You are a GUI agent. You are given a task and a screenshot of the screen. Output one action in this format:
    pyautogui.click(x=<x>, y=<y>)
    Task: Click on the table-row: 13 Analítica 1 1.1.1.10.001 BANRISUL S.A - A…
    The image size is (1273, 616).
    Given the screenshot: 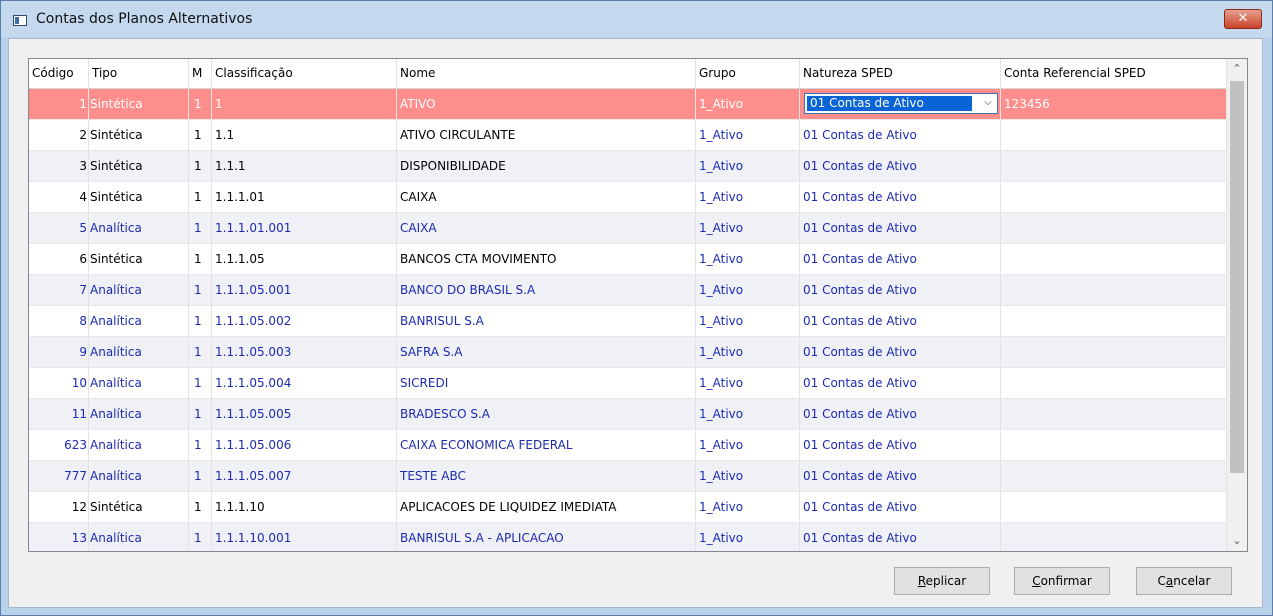 What is the action you would take?
    pyautogui.click(x=628, y=537)
    